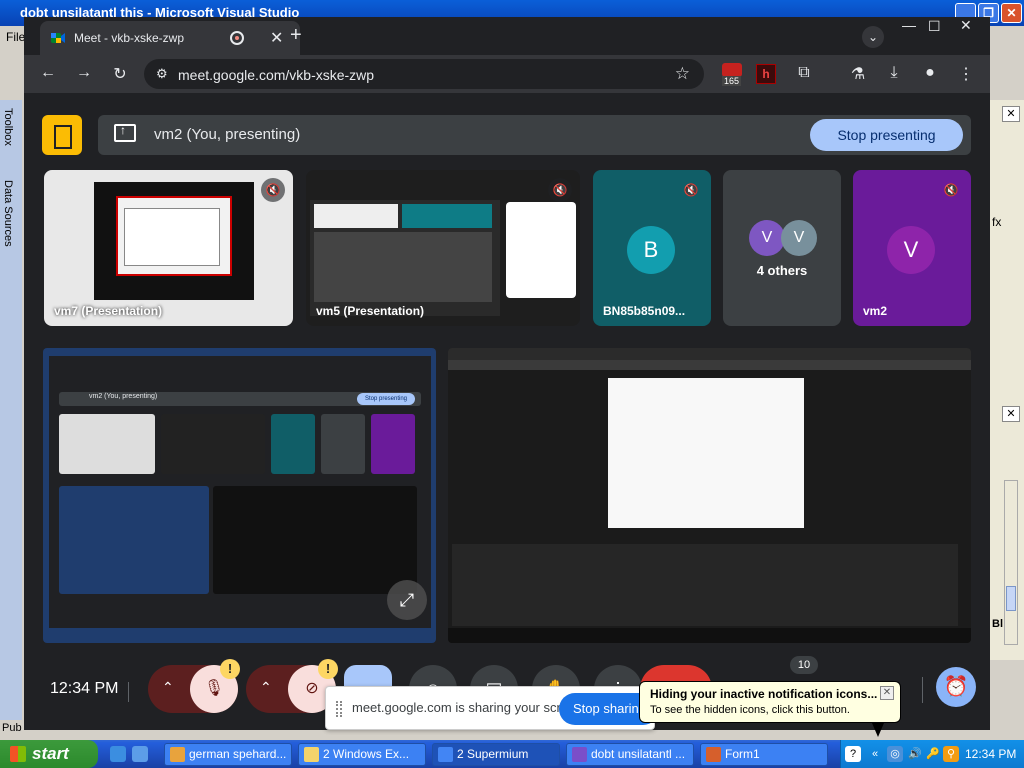 The width and height of the screenshot is (1024, 768). Describe the element at coordinates (997, 624) in the screenshot. I see `vs-bl-label: Bl` at that location.